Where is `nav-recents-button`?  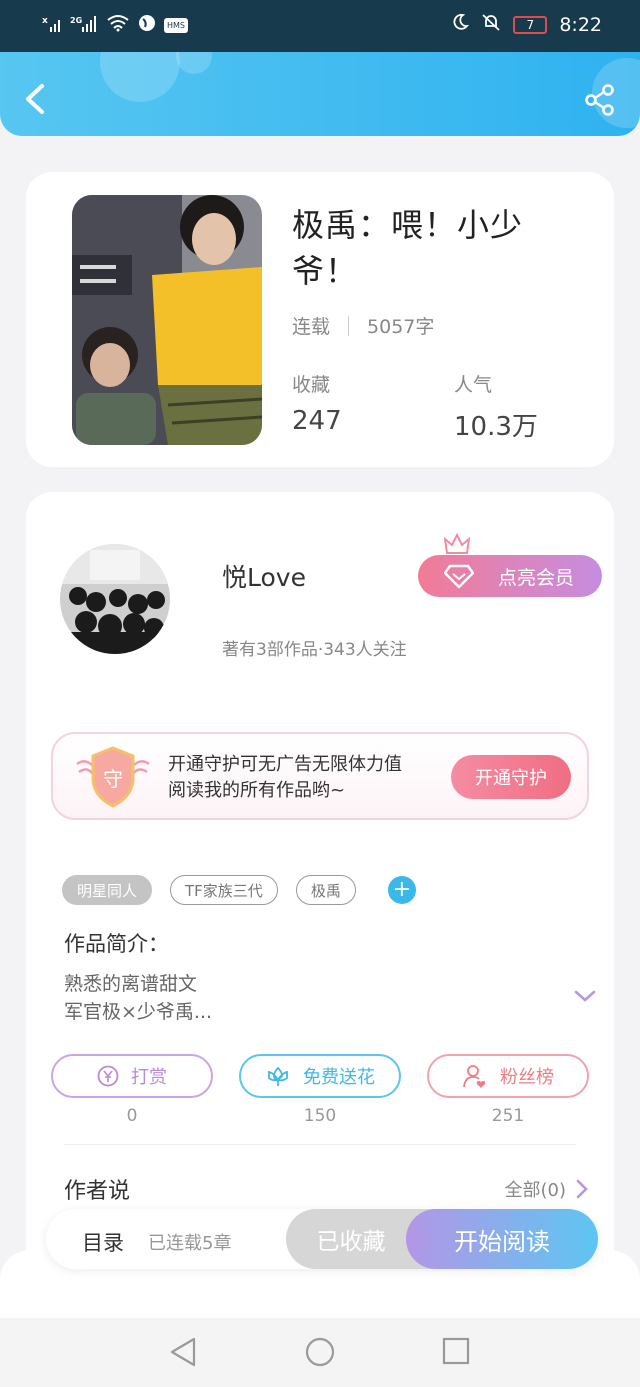 nav-recents-button is located at coordinates (456, 1353).